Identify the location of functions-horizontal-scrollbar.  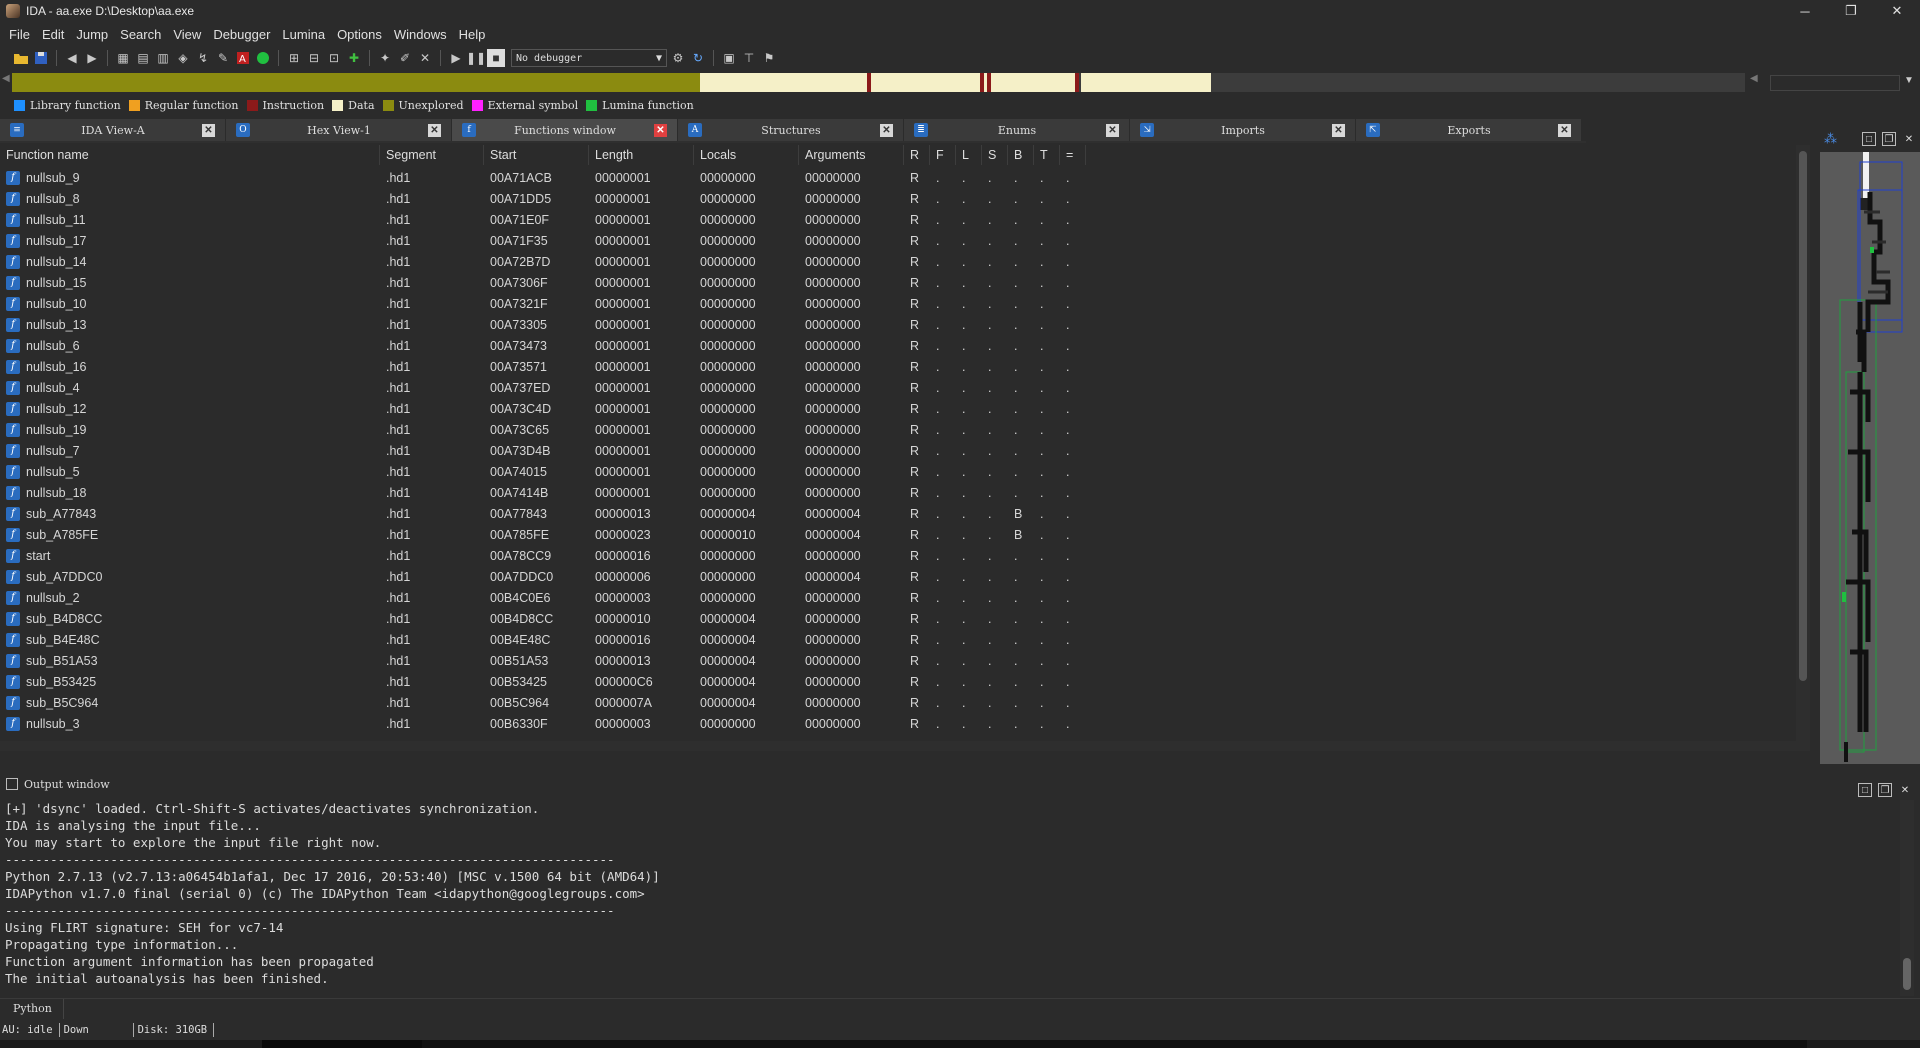
(905, 746).